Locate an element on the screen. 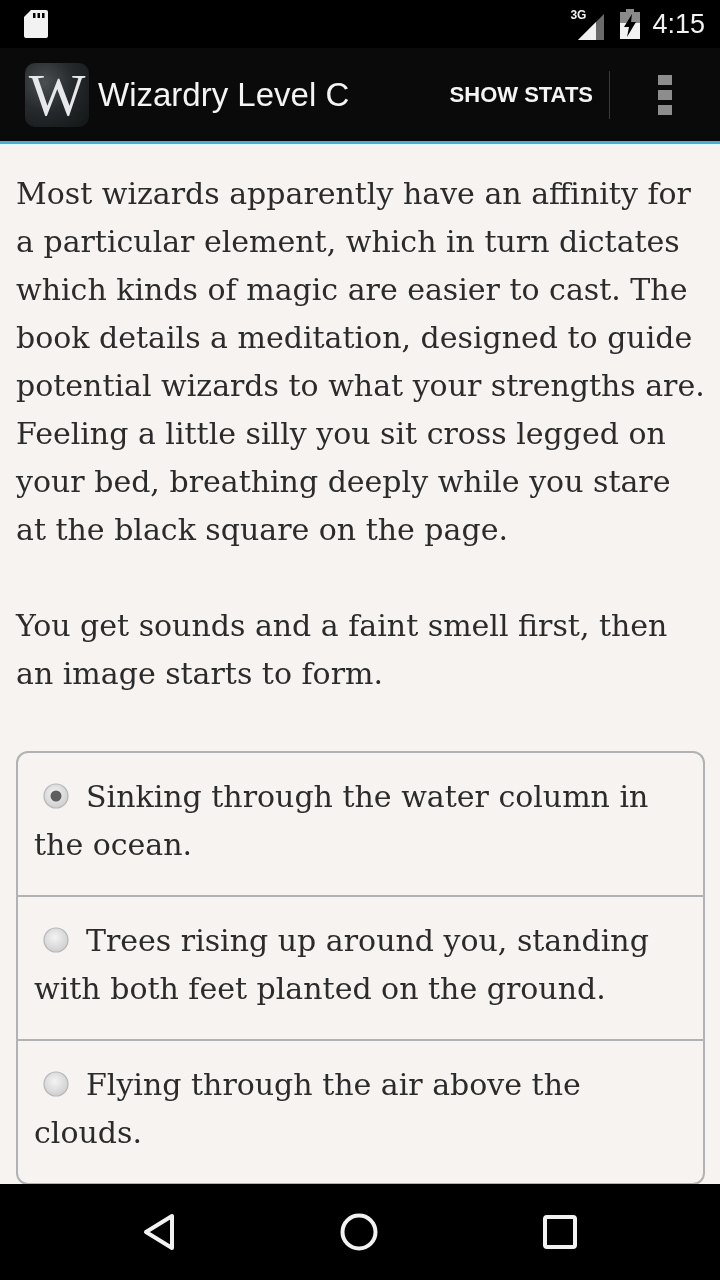 The height and width of the screenshot is (1280, 720). sd-card-icon is located at coordinates (36, 24).